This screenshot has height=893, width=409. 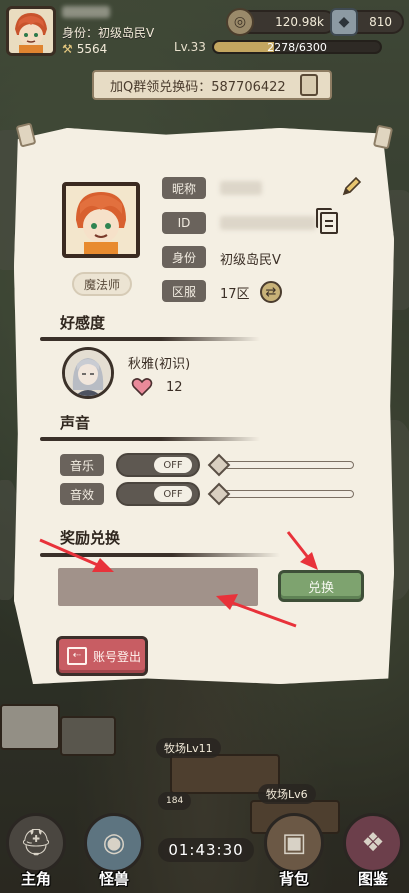 What do you see at coordinates (250, 260) in the screenshot?
I see `rank-value: 初级岛民Ⅴ` at bounding box center [250, 260].